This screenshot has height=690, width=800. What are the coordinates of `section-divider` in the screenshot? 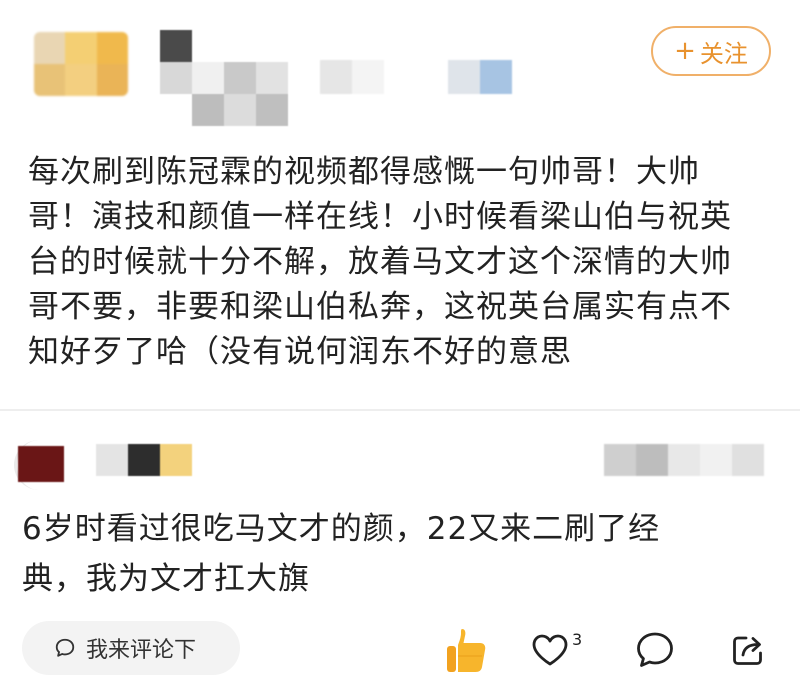 It's located at (400, 410).